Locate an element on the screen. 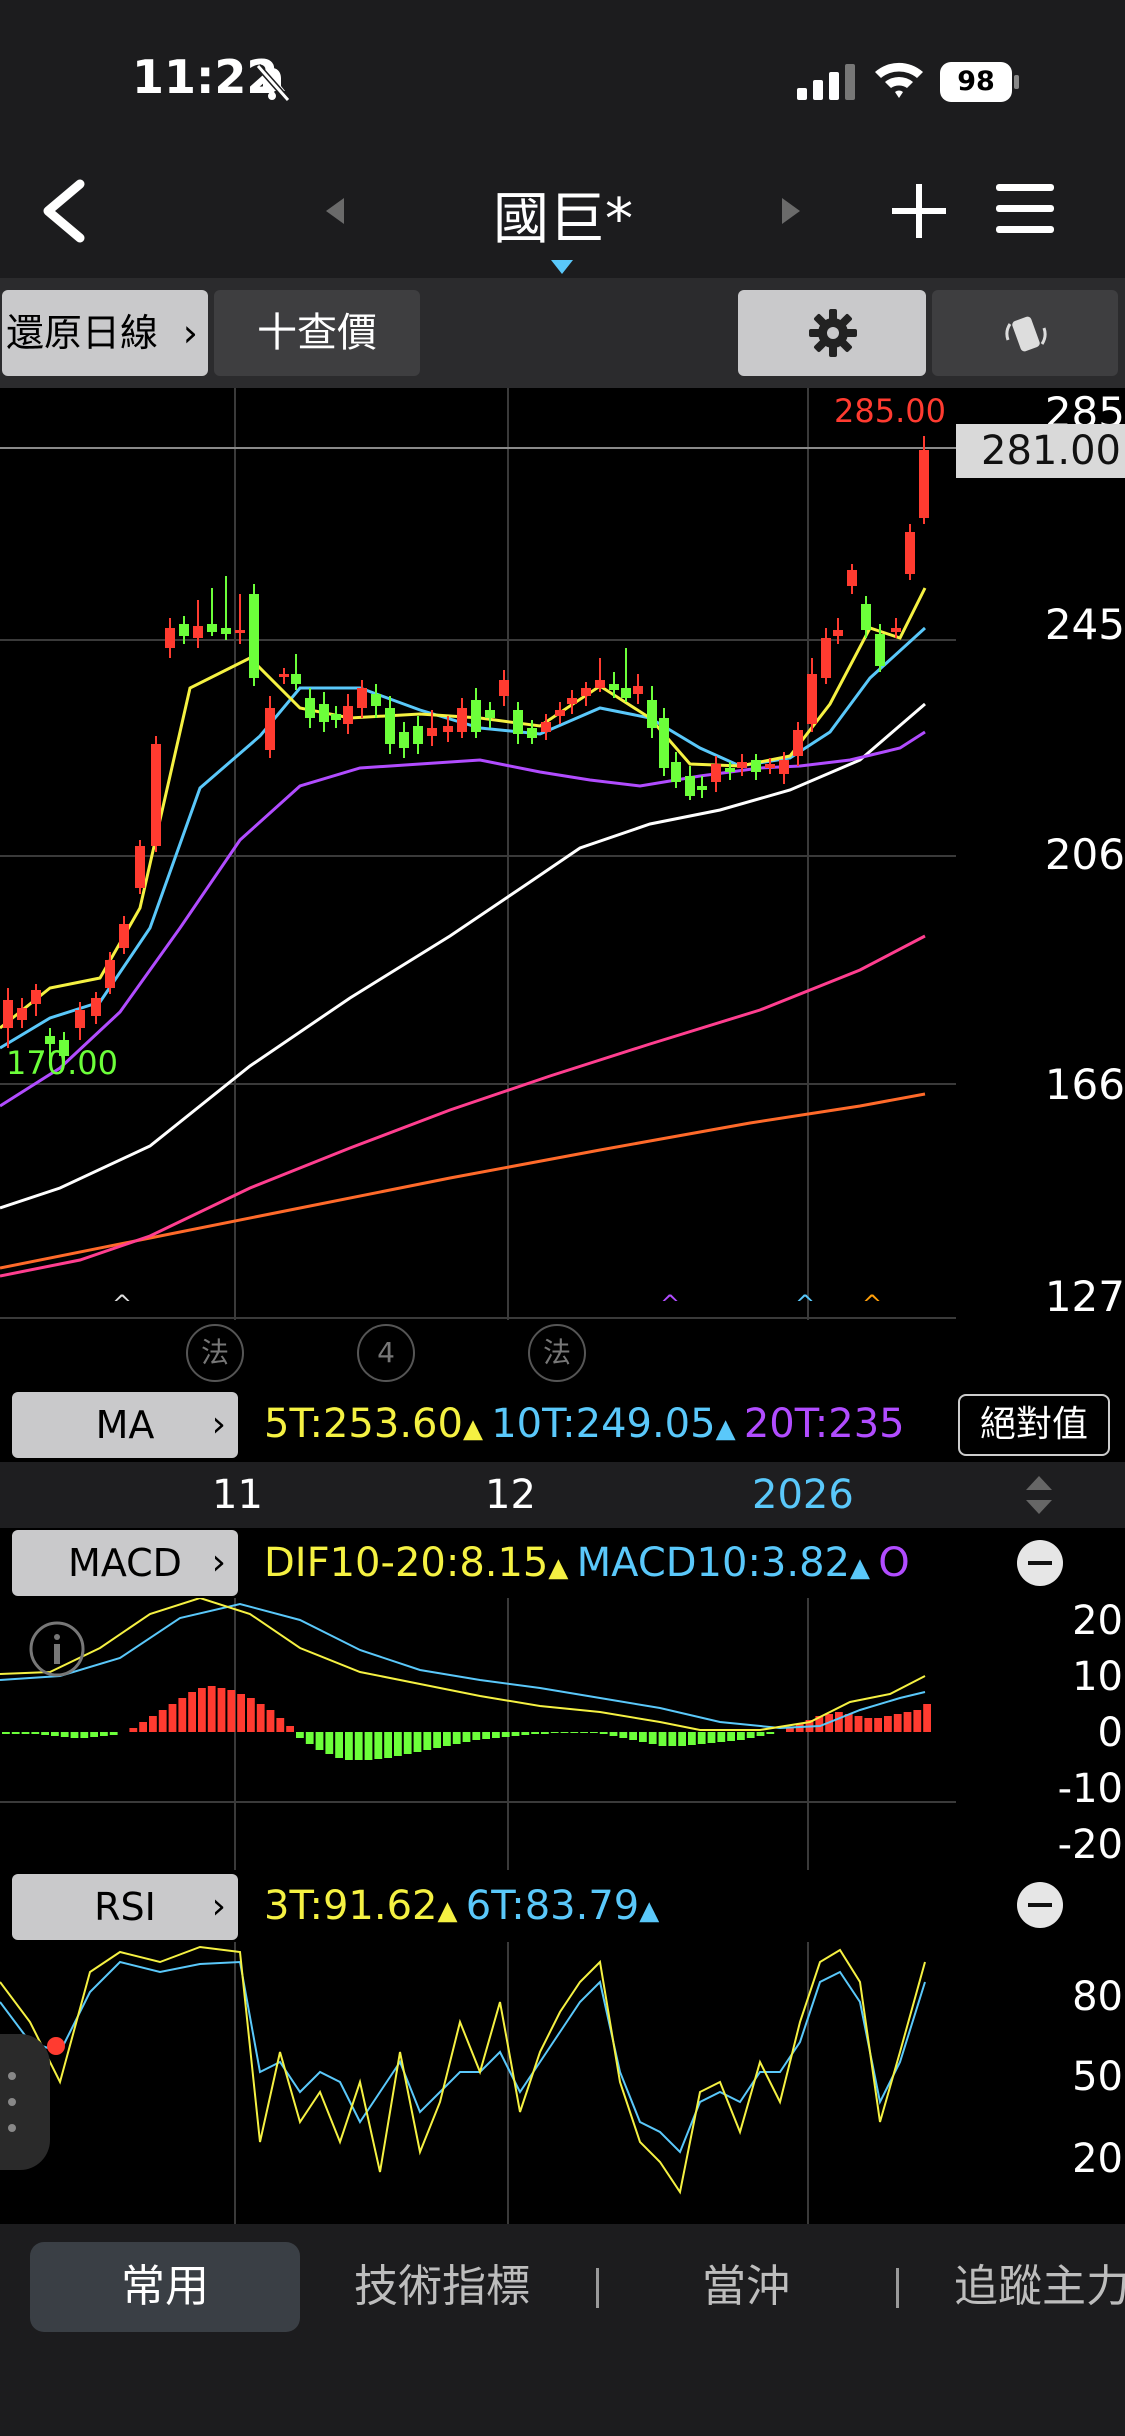 The image size is (1125, 2436). rsi-legend-row: RSI › 3T:91.62▲ 6T:83.79▲ is located at coordinates (562, 1906).